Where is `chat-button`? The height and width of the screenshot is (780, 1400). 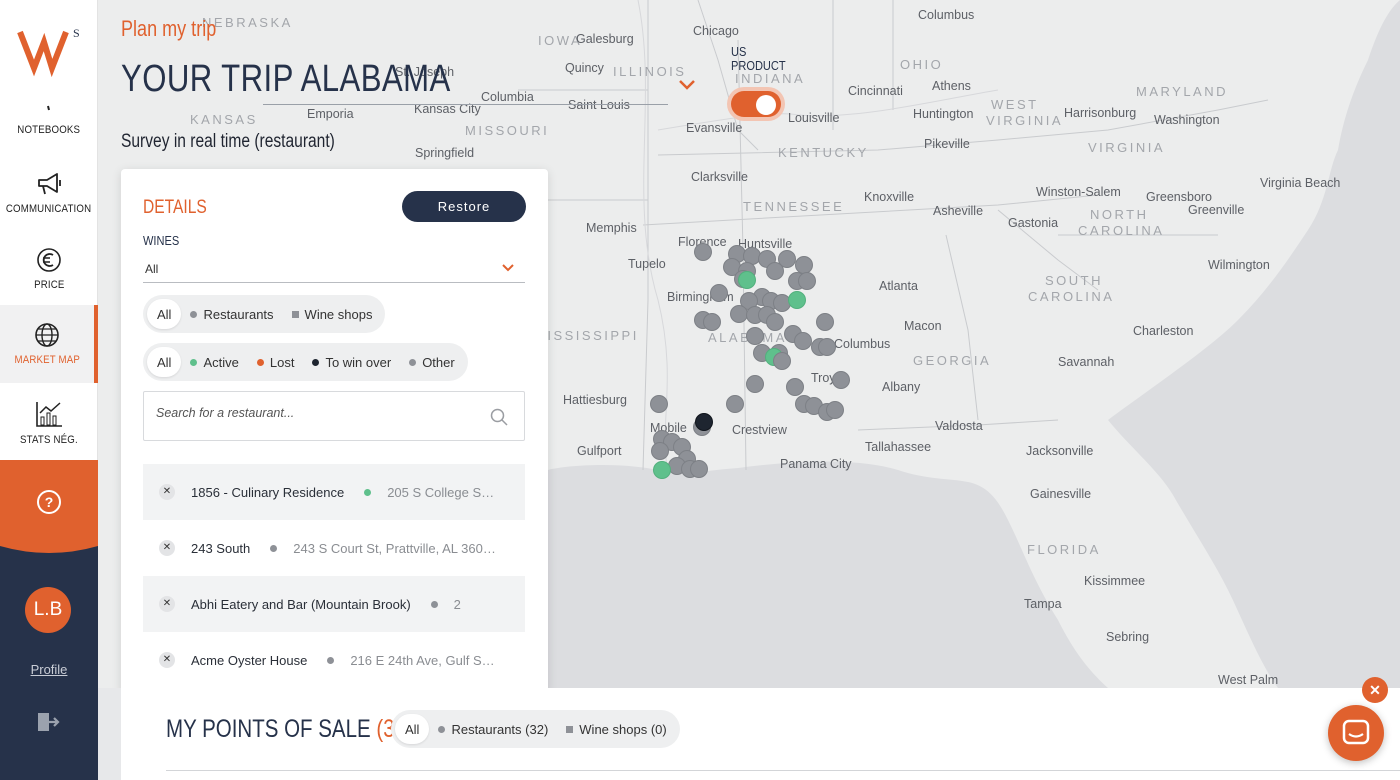
chat-button is located at coordinates (1354, 733).